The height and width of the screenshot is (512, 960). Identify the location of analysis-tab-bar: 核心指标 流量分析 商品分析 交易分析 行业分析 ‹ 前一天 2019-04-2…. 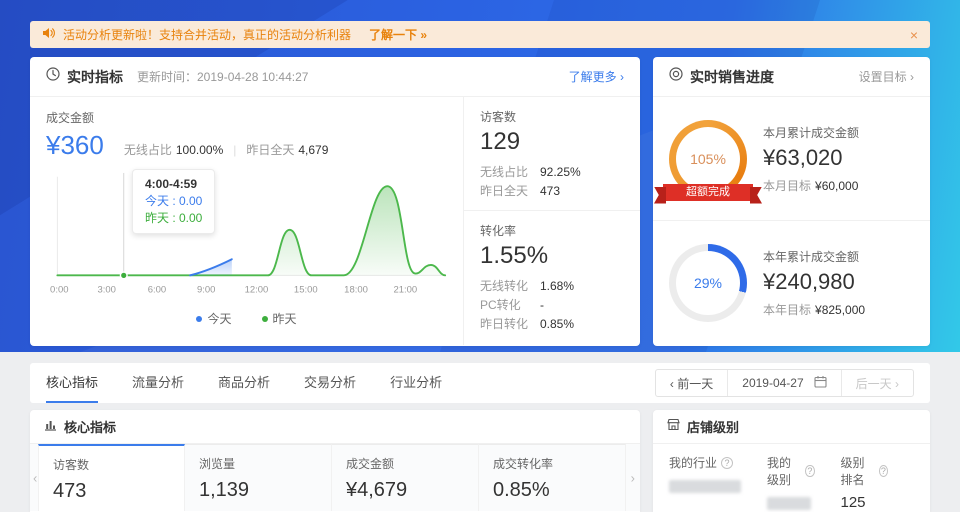
(480, 383).